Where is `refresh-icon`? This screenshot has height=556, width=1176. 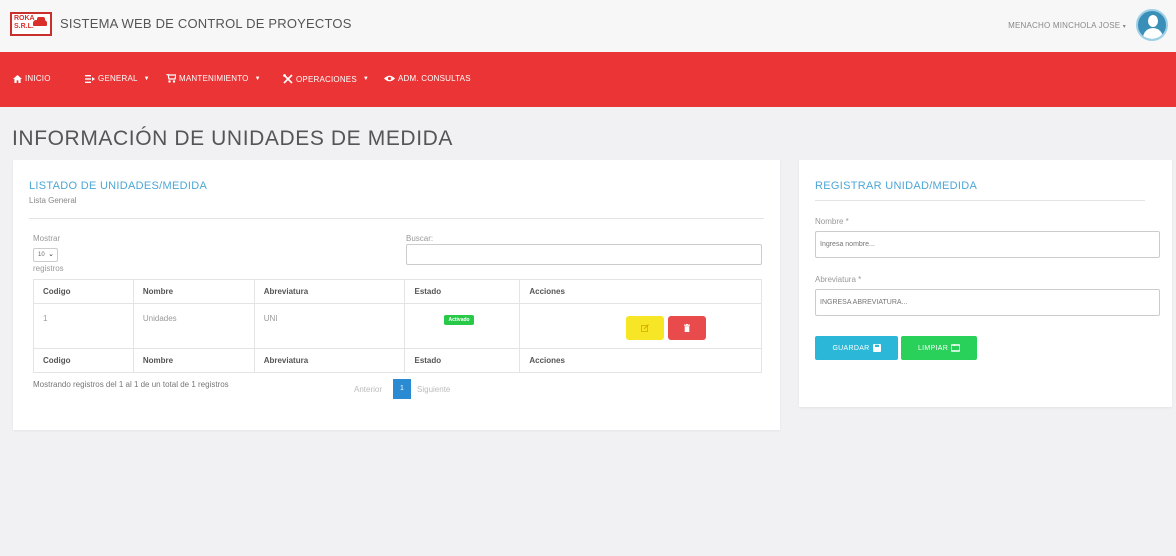
refresh-icon is located at coordinates (956, 348).